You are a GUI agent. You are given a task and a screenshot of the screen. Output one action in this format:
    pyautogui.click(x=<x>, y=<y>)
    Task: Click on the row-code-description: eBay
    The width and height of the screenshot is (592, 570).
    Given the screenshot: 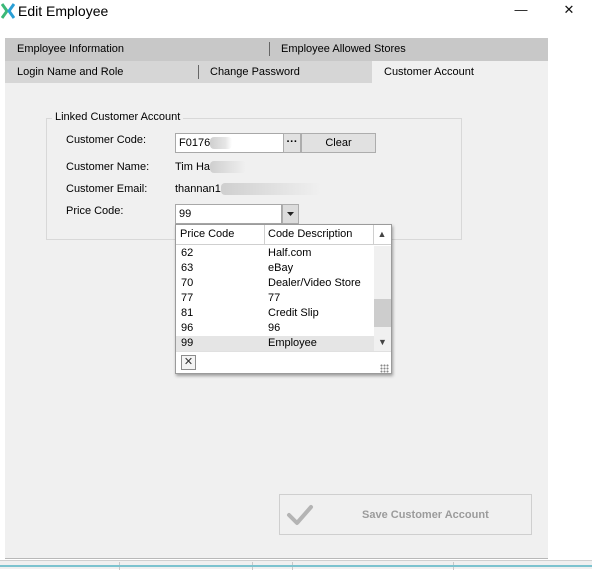 What is the action you would take?
    pyautogui.click(x=281, y=268)
    